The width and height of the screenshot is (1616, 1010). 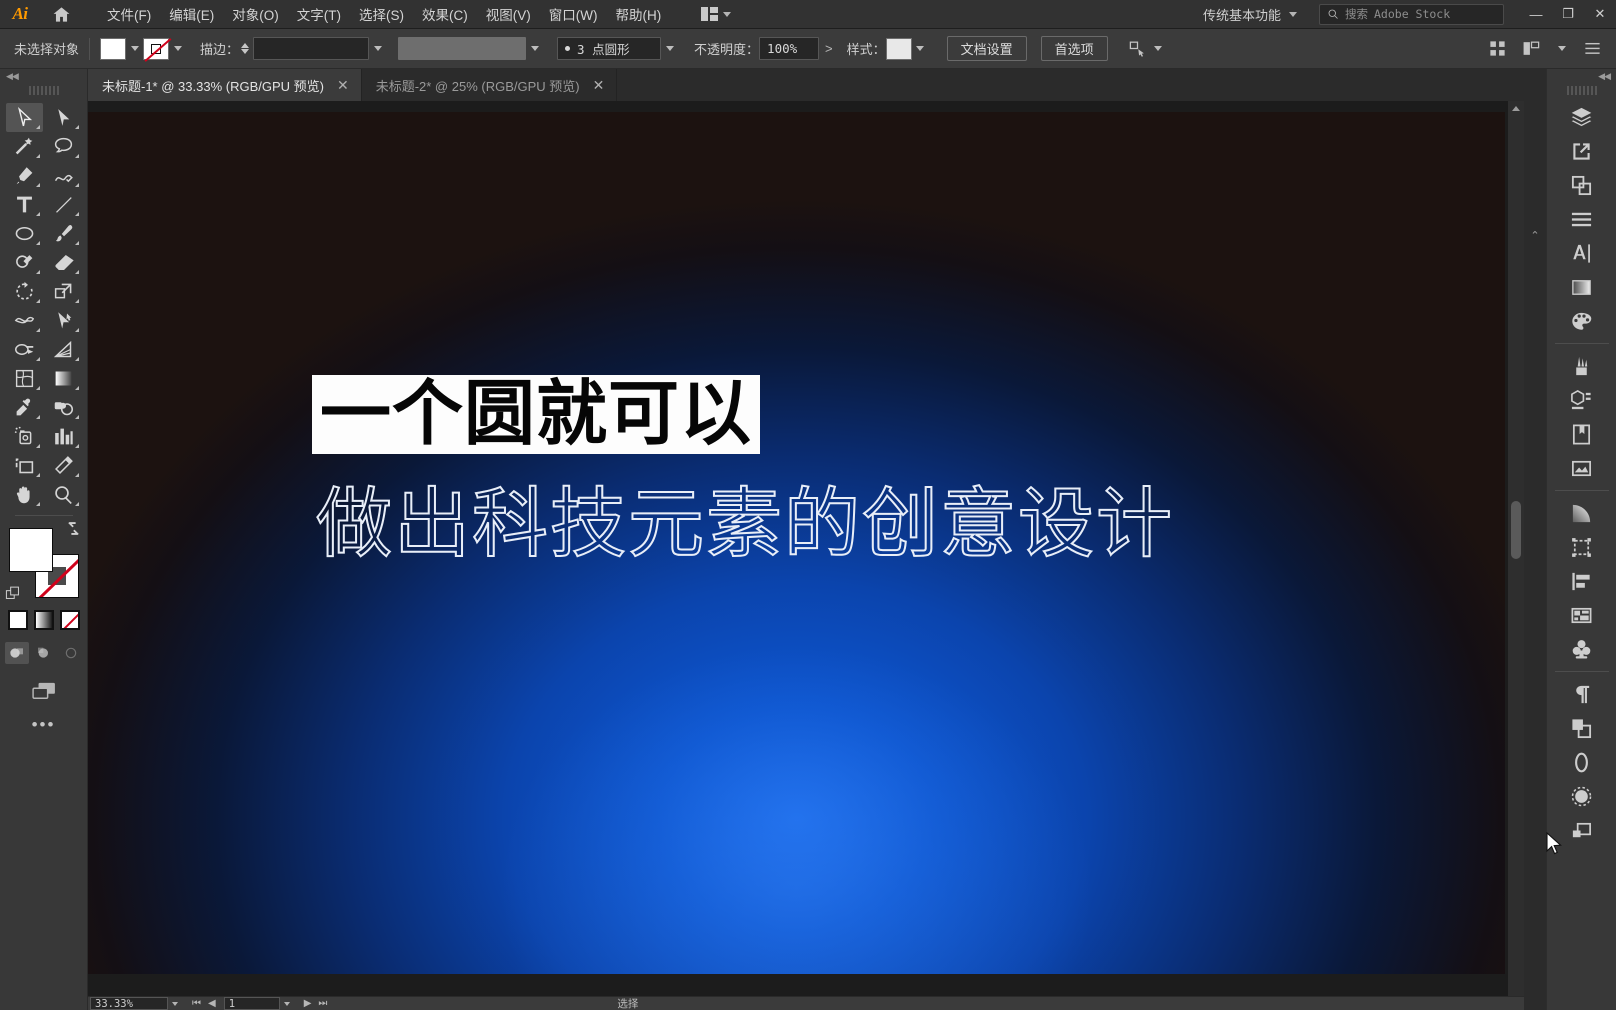 What do you see at coordinates (24, 465) in the screenshot?
I see `tool-artboard` at bounding box center [24, 465].